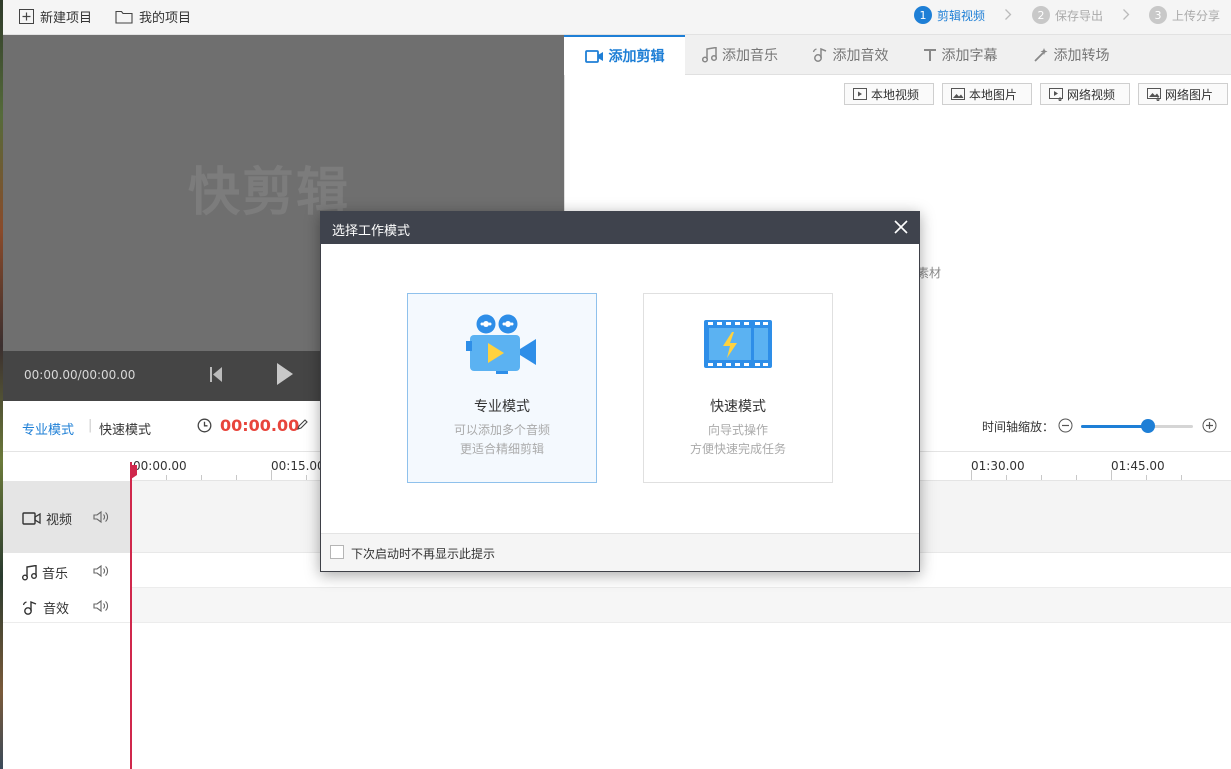 This screenshot has height=769, width=1231. What do you see at coordinates (1041, 15) in the screenshot?
I see `step-number: 2` at bounding box center [1041, 15].